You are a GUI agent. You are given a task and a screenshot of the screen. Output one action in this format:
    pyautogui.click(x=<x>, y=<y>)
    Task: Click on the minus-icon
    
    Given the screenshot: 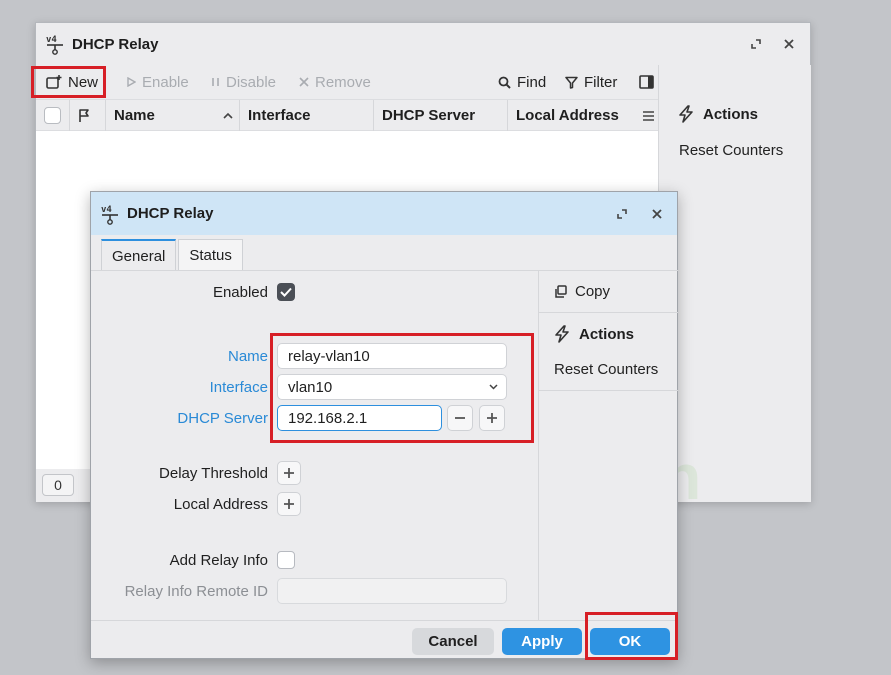 What is the action you would take?
    pyautogui.click(x=460, y=418)
    